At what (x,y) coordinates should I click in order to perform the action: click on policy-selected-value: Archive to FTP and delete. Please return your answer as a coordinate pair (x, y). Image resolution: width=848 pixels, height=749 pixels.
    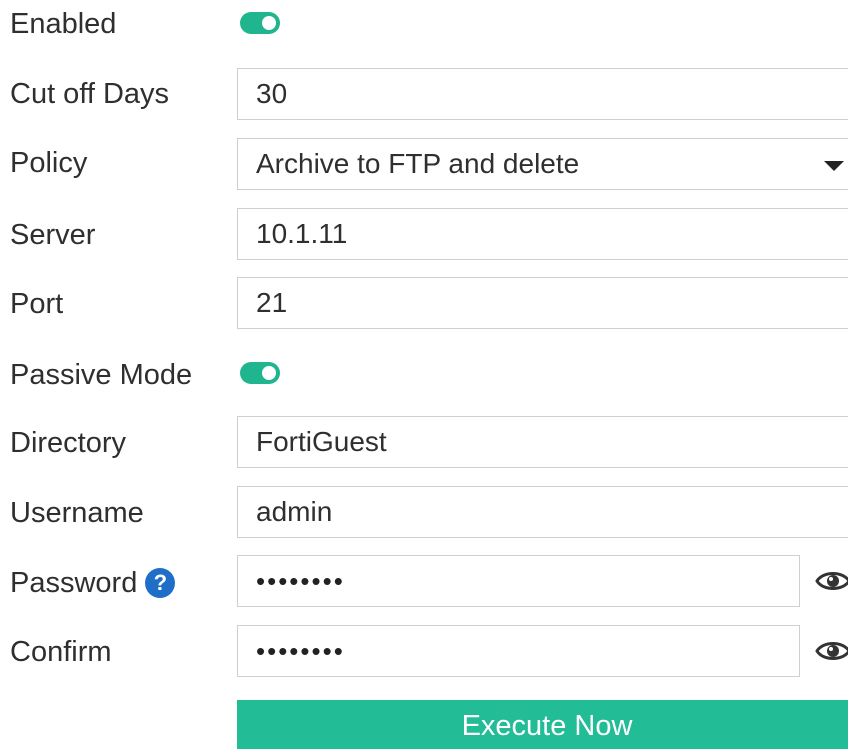
    Looking at the image, I should click on (418, 163).